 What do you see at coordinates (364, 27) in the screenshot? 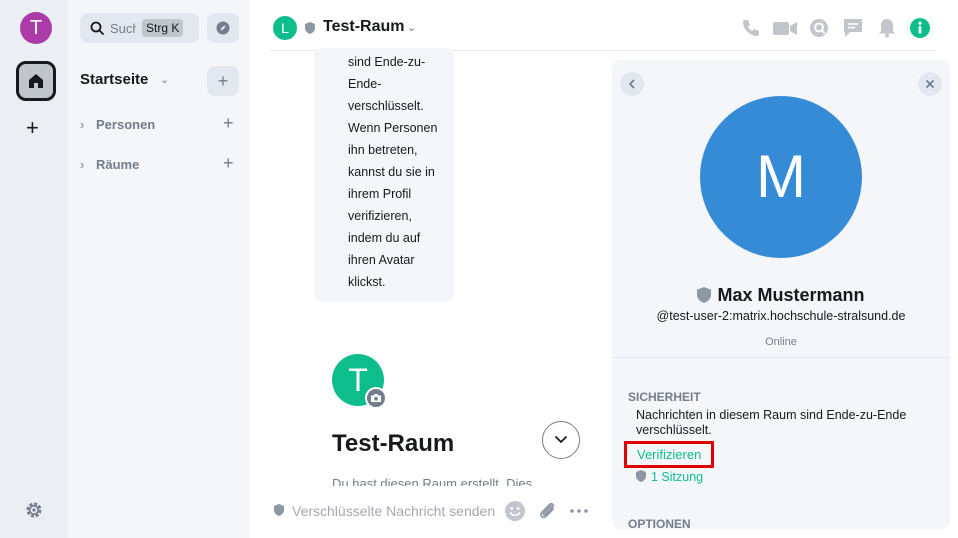
I see `room-name: Test-Raum` at bounding box center [364, 27].